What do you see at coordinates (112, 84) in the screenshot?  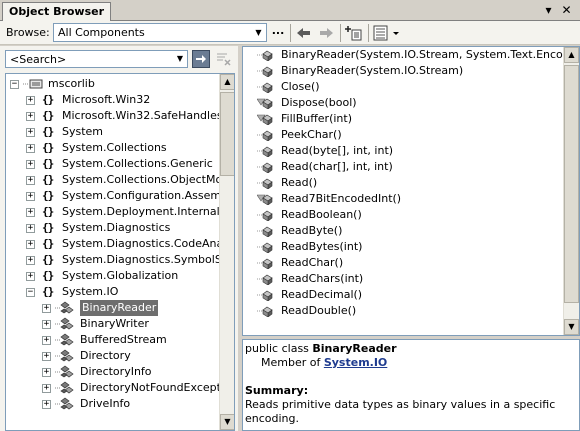 I see `tree-item: − mscorlib` at bounding box center [112, 84].